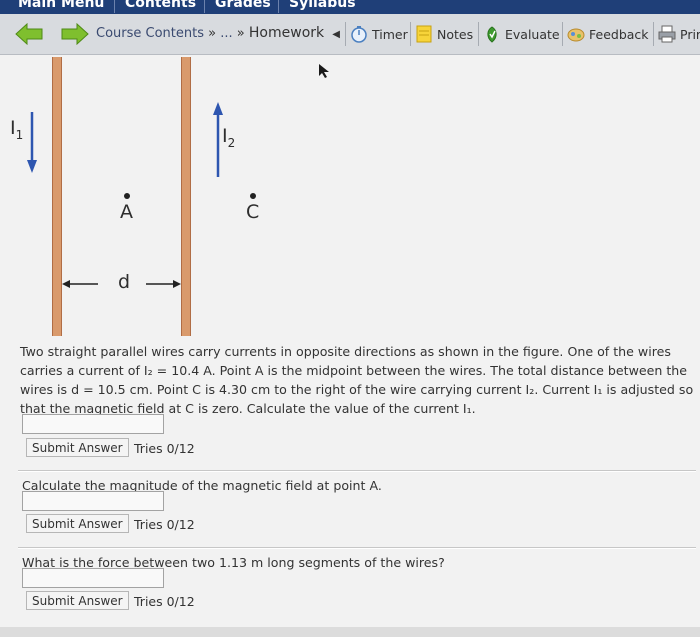 The image size is (700, 637). What do you see at coordinates (286, 33) in the screenshot?
I see `breadcrumb-current: Homework` at bounding box center [286, 33].